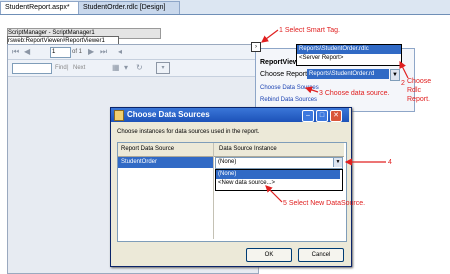  Describe the element at coordinates (324, 203) in the screenshot. I see `annotation-5: 5 Select New DataSource.` at that location.